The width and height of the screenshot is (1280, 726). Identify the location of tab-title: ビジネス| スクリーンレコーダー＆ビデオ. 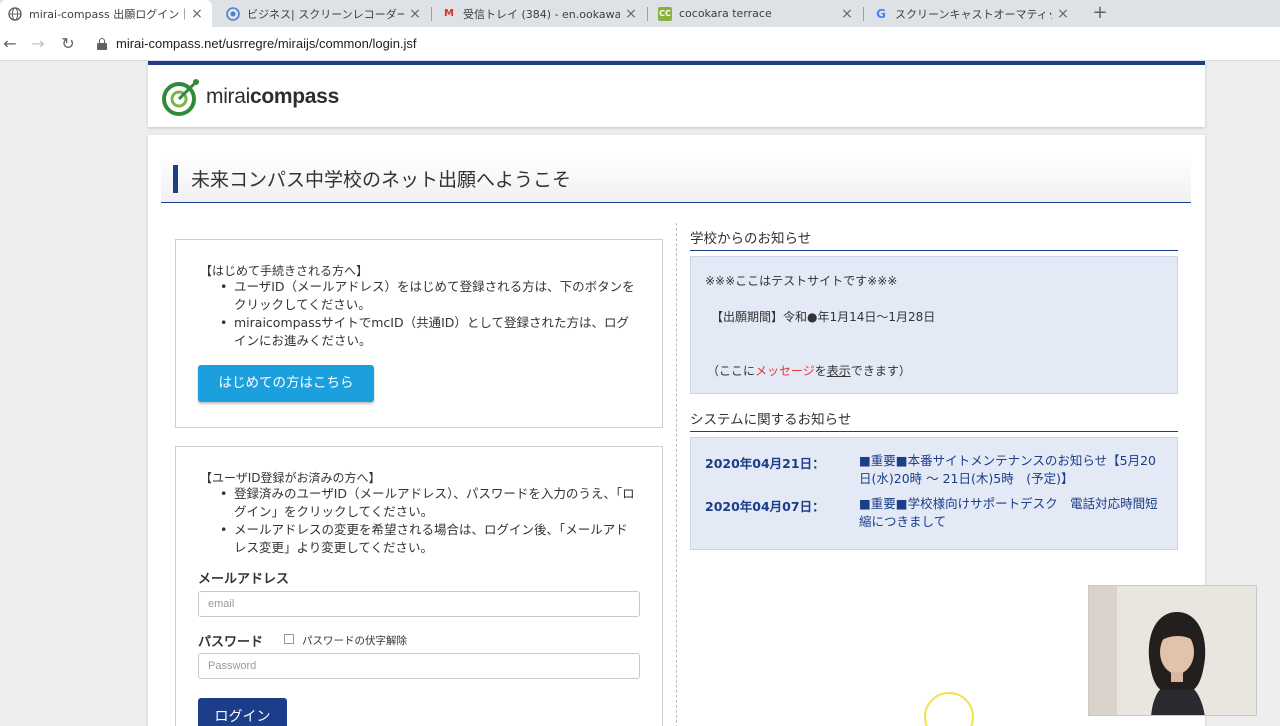
(325, 14).